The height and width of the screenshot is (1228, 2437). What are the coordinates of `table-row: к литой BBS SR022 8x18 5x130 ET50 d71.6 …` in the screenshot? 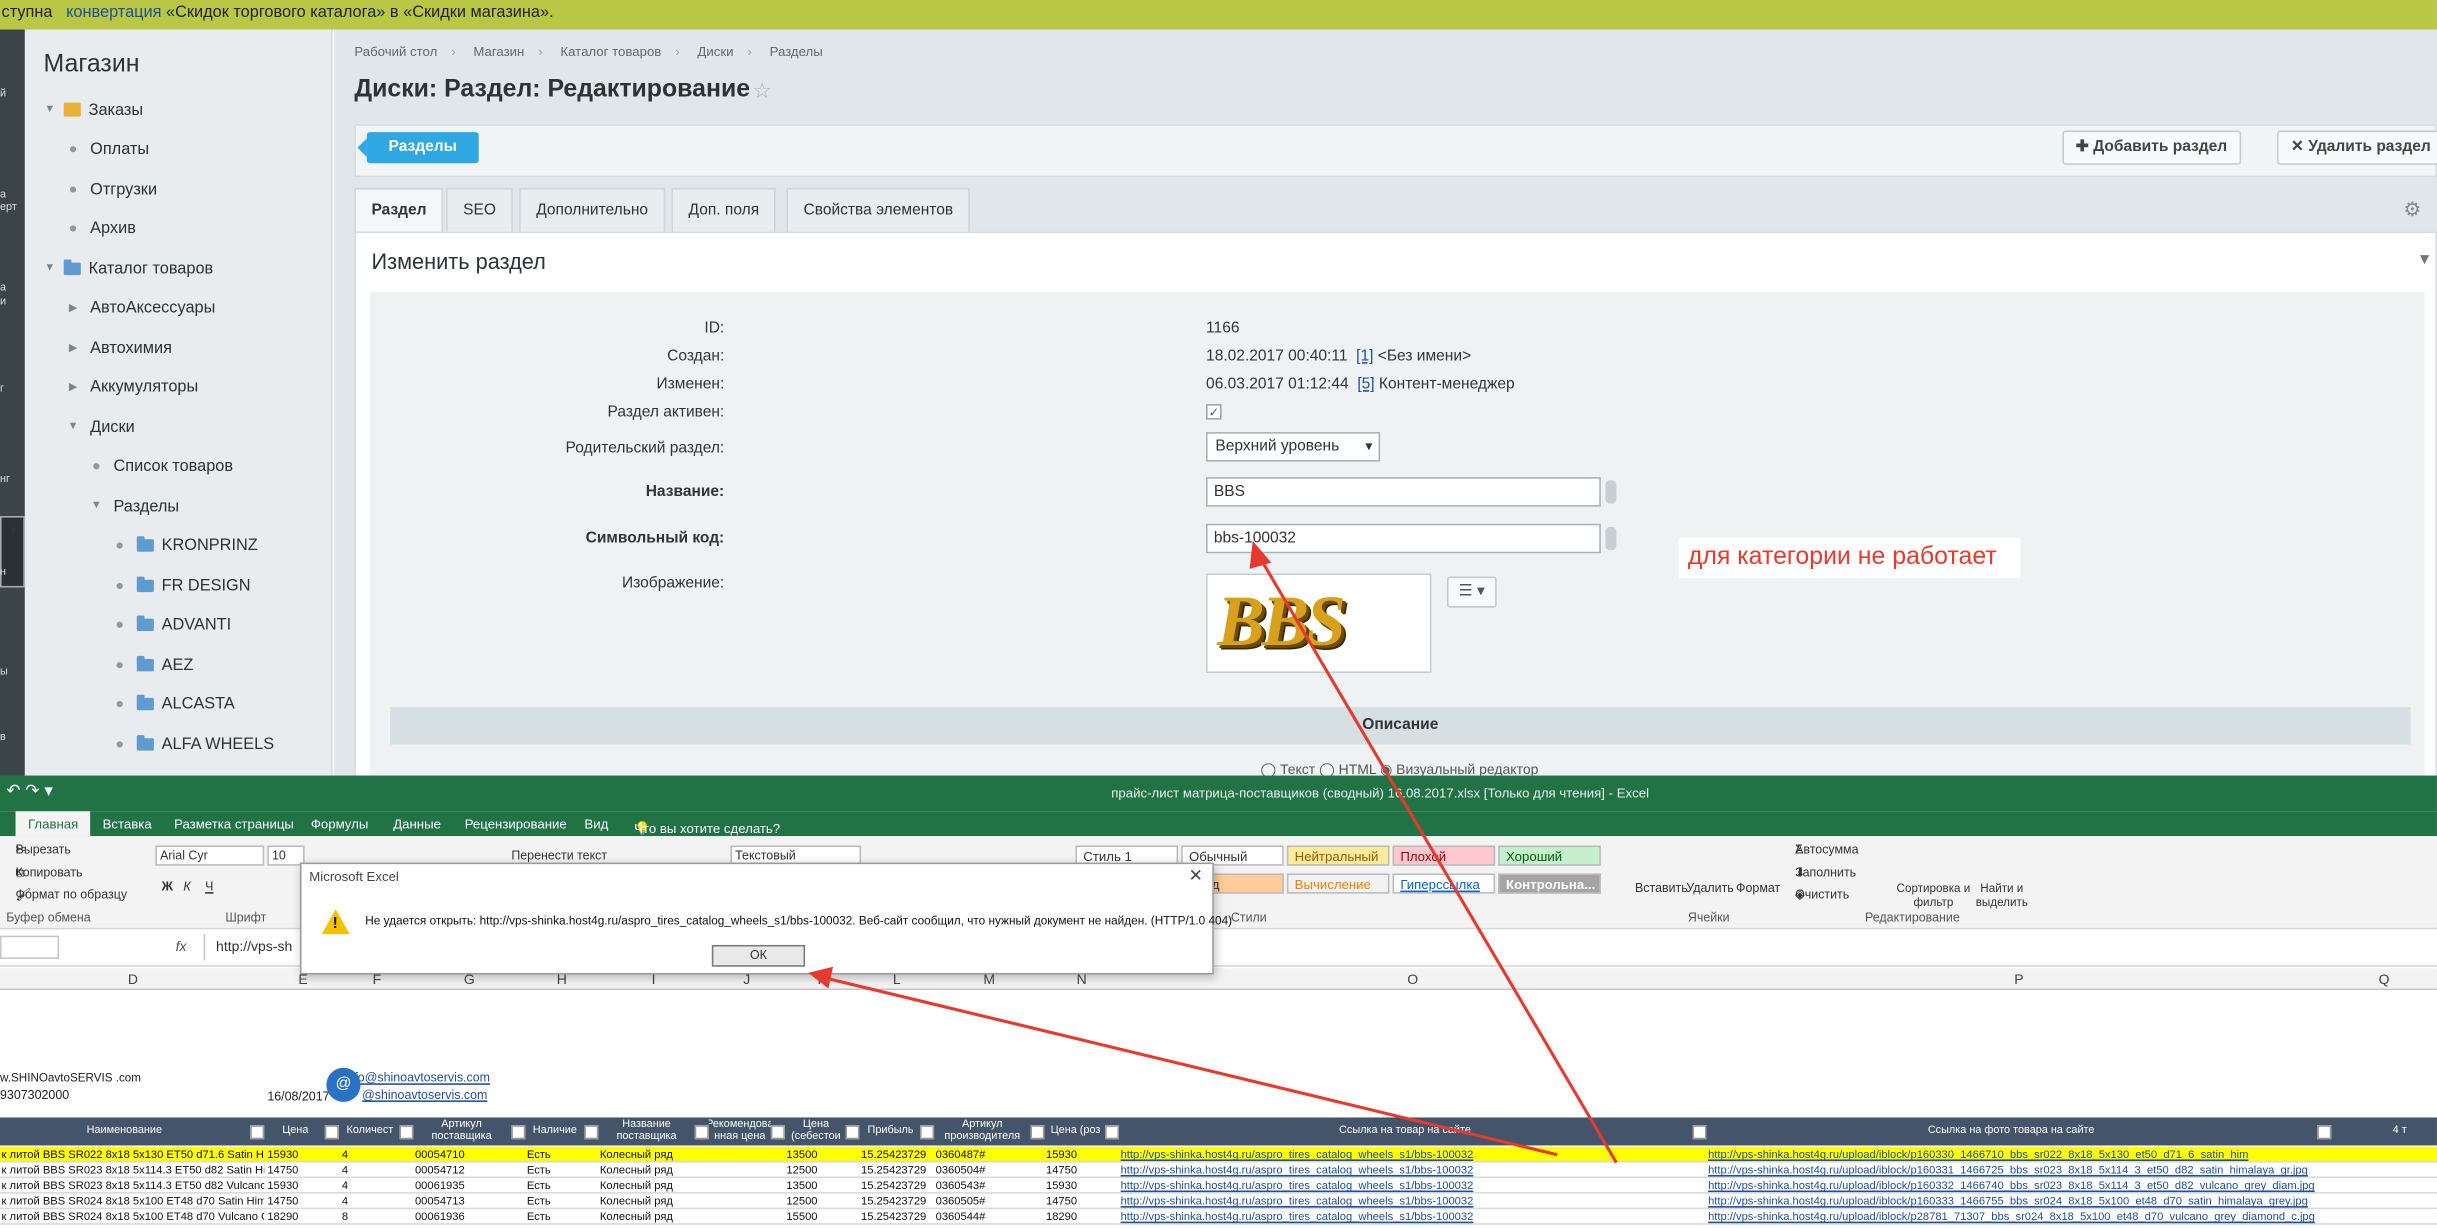 It's located at (1218, 1154).